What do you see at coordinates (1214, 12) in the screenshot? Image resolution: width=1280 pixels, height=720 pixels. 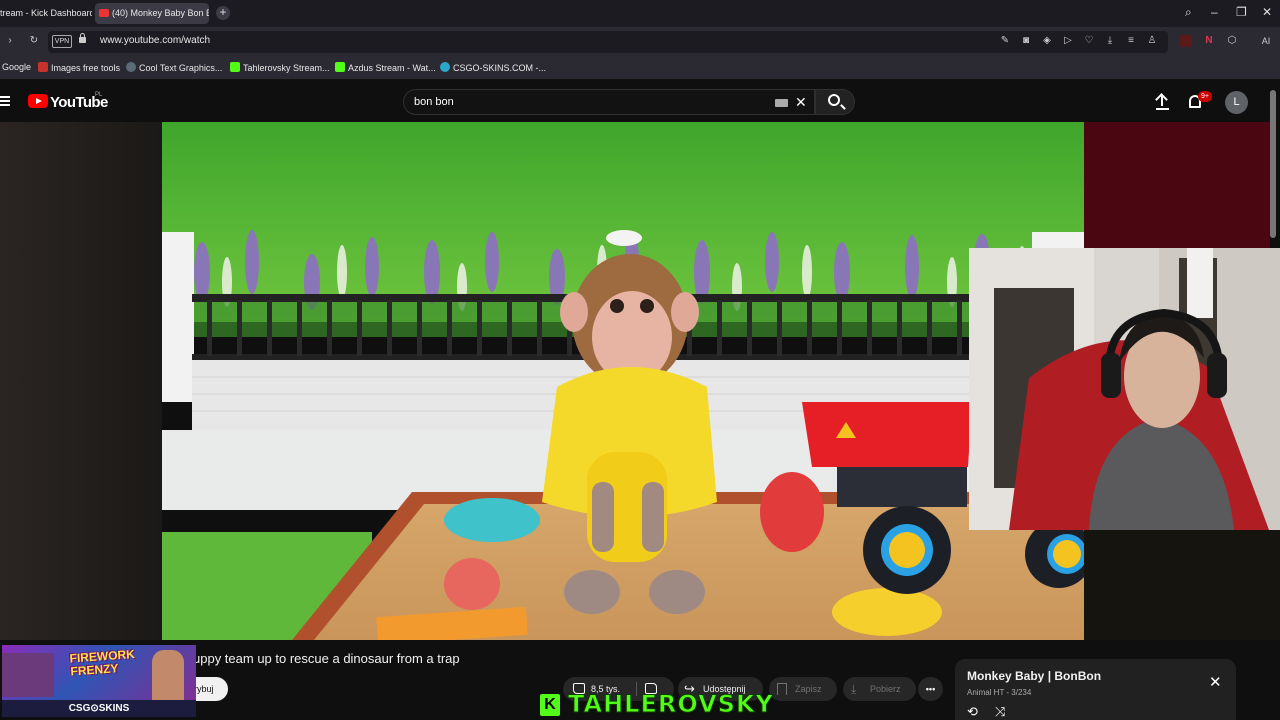 I see `minimize-icon: –` at bounding box center [1214, 12].